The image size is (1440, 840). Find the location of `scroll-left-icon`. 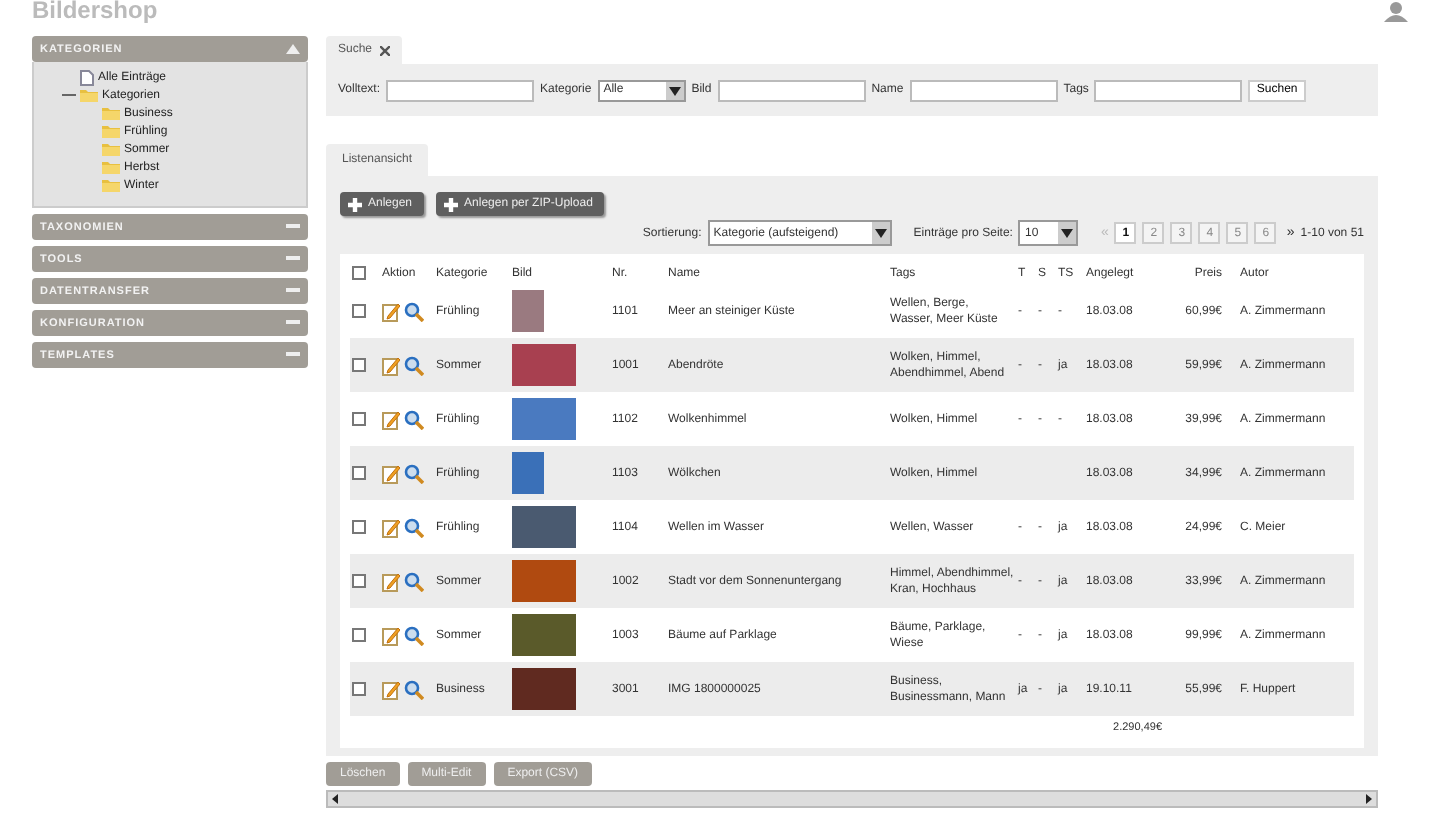

scroll-left-icon is located at coordinates (335, 799).